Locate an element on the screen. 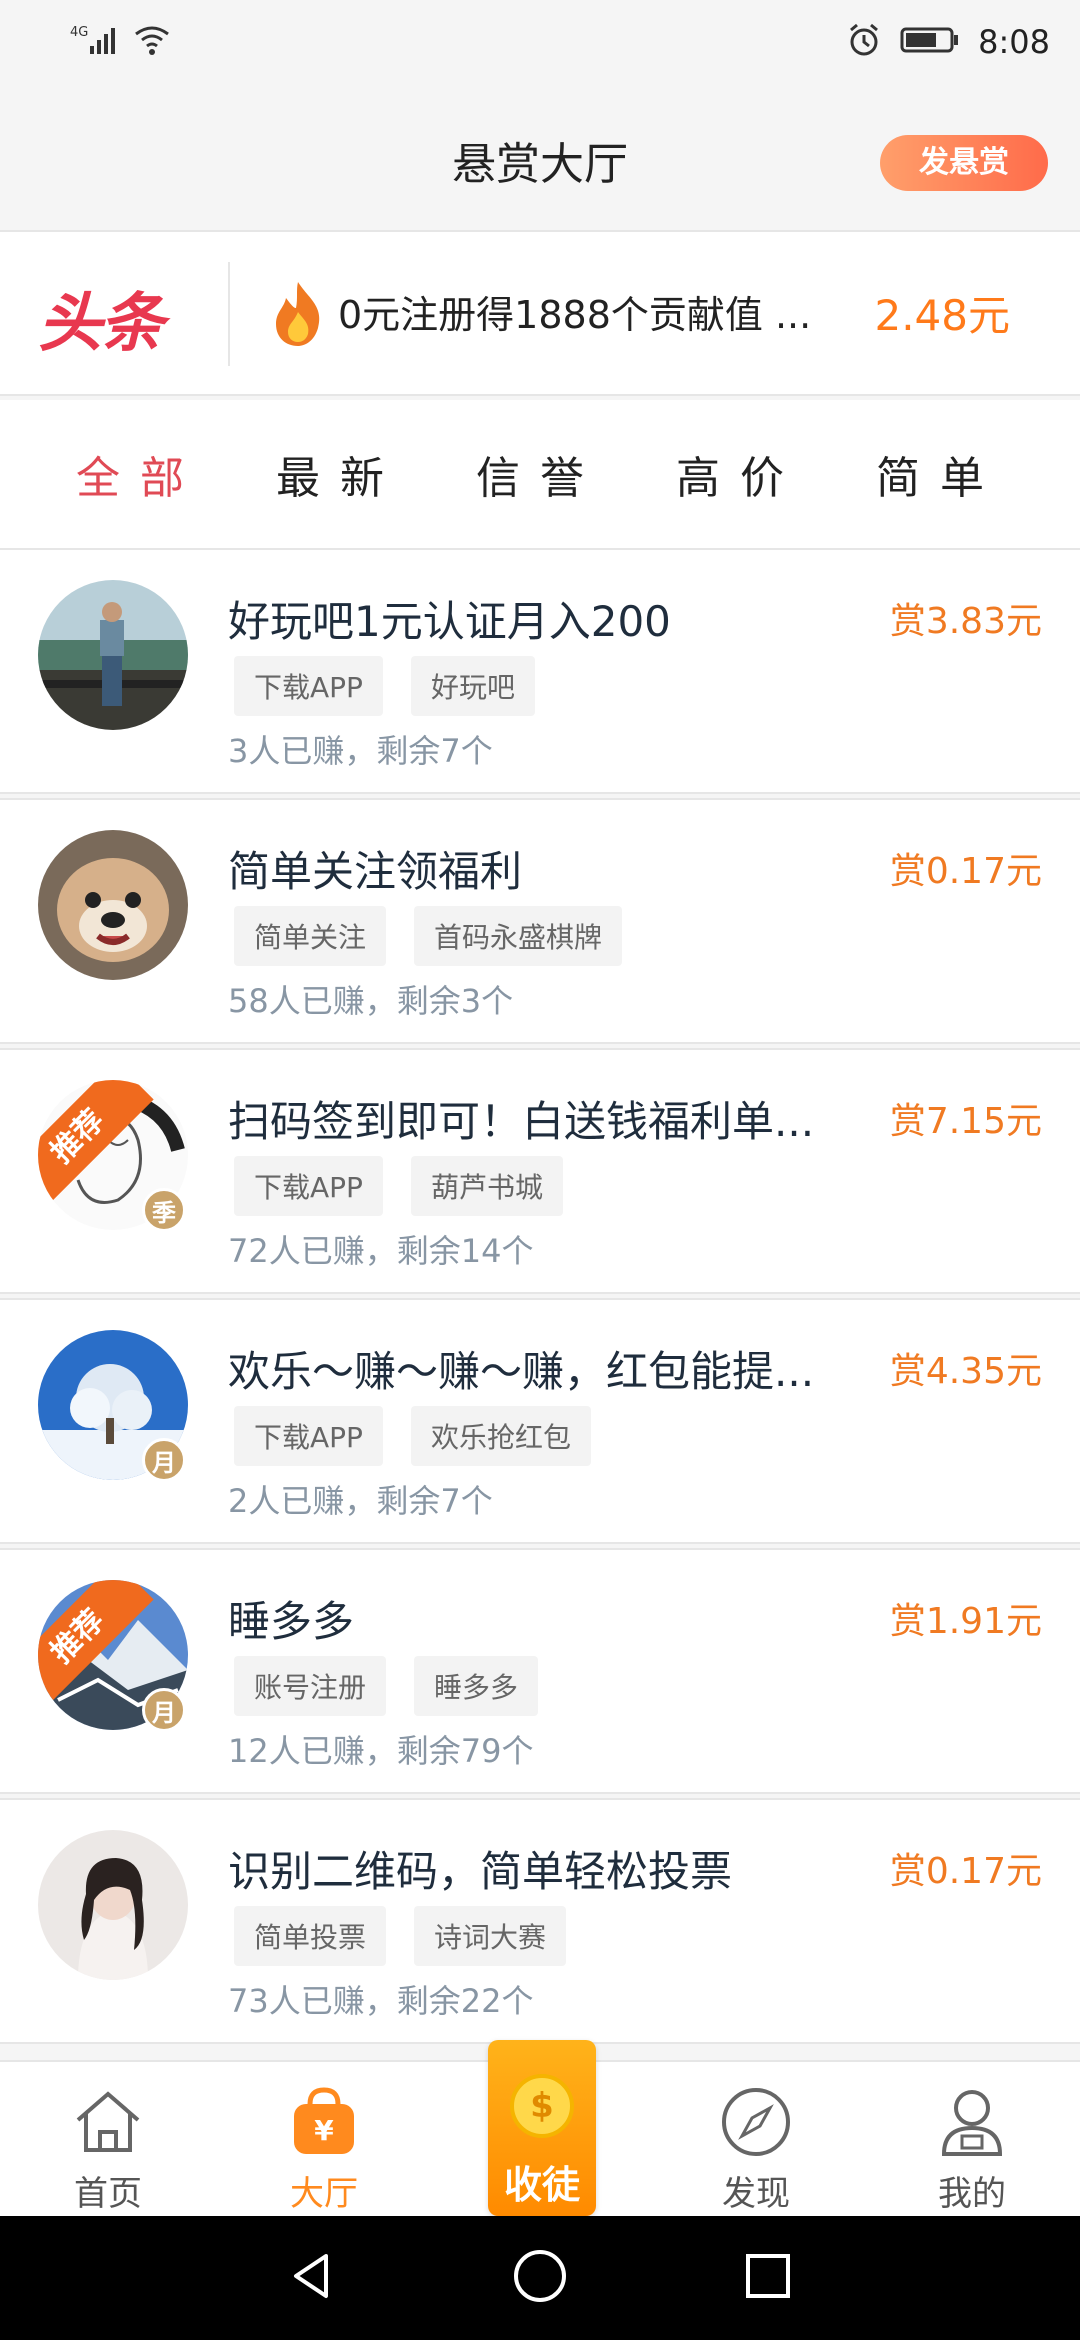 Image resolution: width=1080 pixels, height=2340 pixels. nav-label: 首页 is located at coordinates (108, 2194).